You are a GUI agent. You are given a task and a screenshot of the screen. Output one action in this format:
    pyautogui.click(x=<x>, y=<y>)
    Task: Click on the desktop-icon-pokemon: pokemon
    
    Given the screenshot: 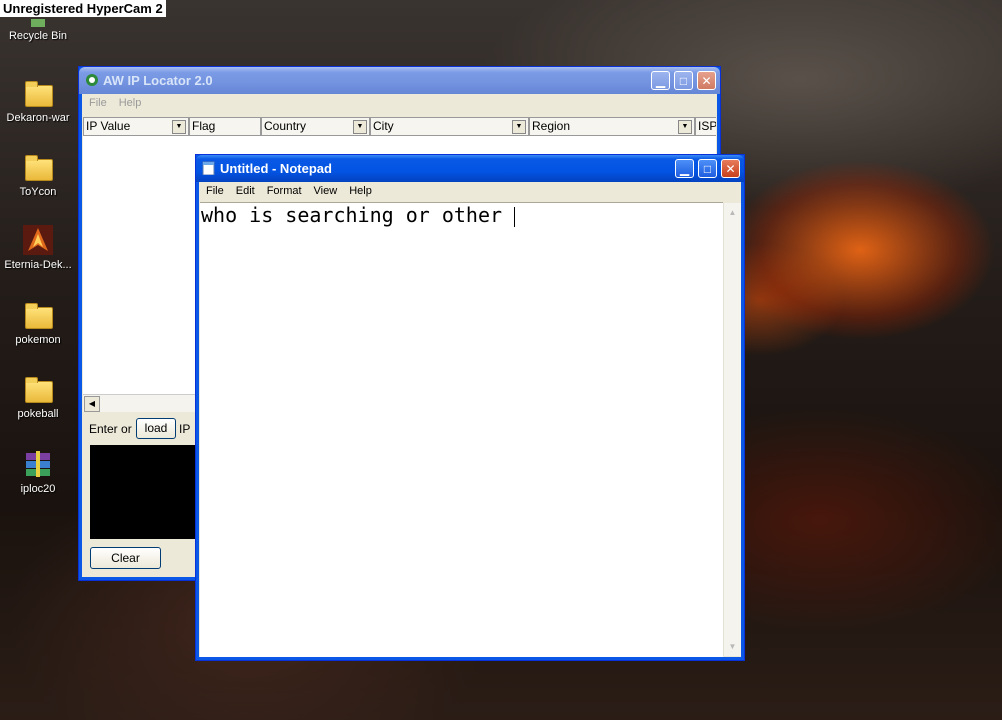 What is the action you would take?
    pyautogui.click(x=38, y=323)
    